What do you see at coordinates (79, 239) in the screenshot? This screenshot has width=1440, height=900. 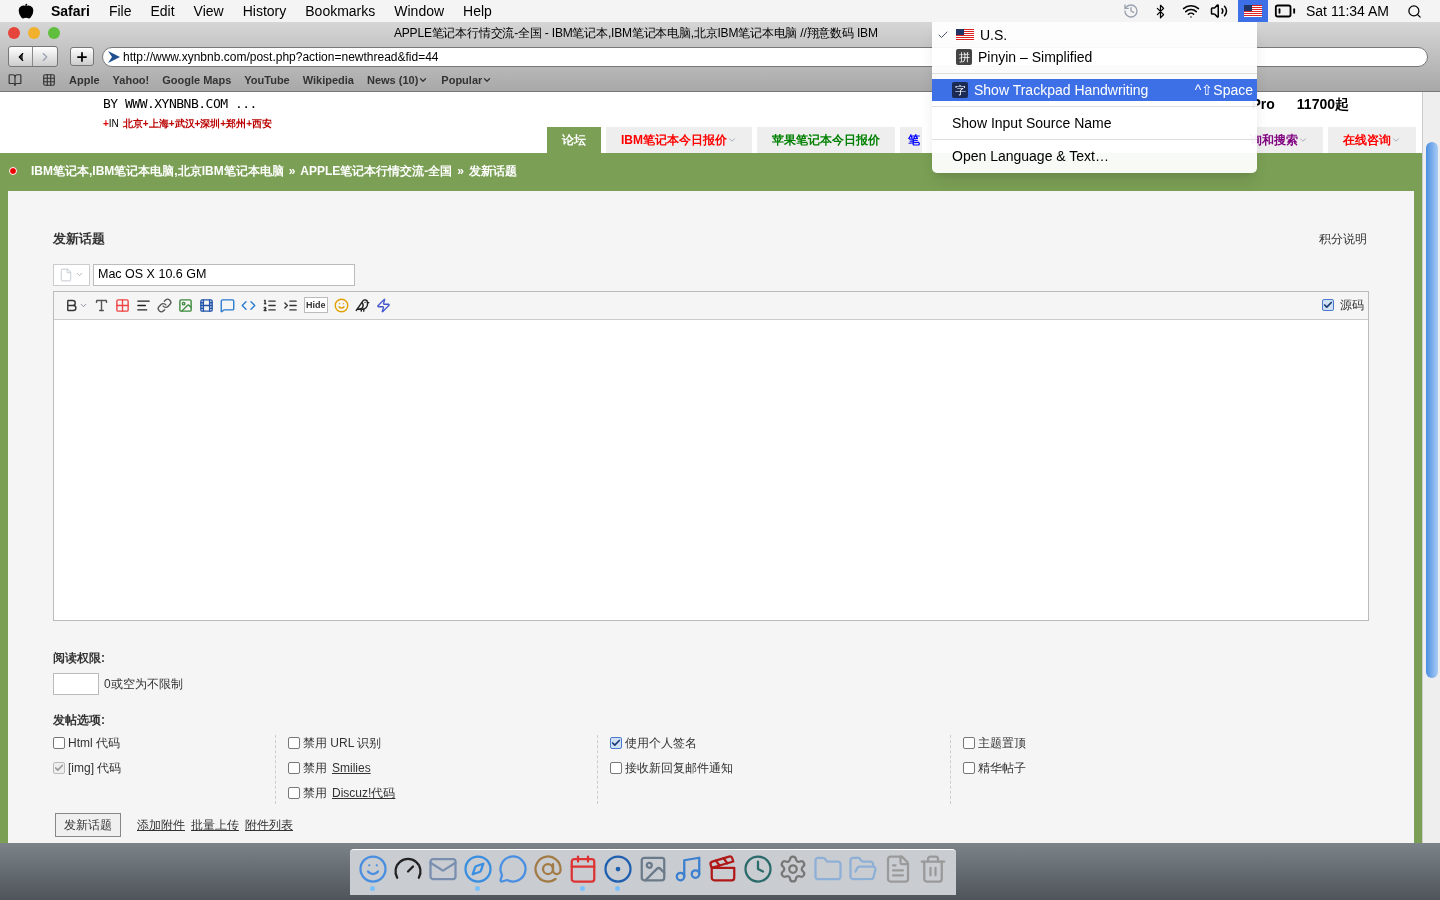 I see `form-title: 发新话题` at bounding box center [79, 239].